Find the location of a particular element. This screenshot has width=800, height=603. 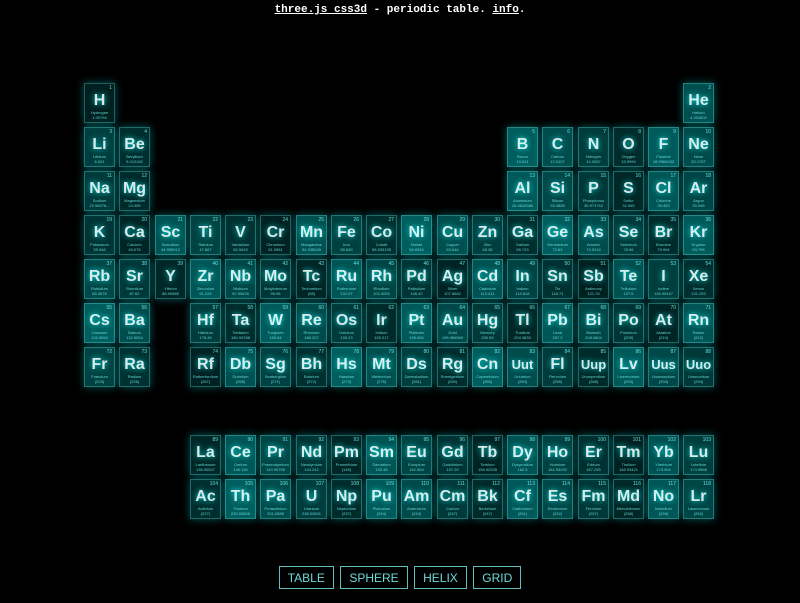

element-tile: 112 Bk Berkelium (247) is located at coordinates (487, 499).